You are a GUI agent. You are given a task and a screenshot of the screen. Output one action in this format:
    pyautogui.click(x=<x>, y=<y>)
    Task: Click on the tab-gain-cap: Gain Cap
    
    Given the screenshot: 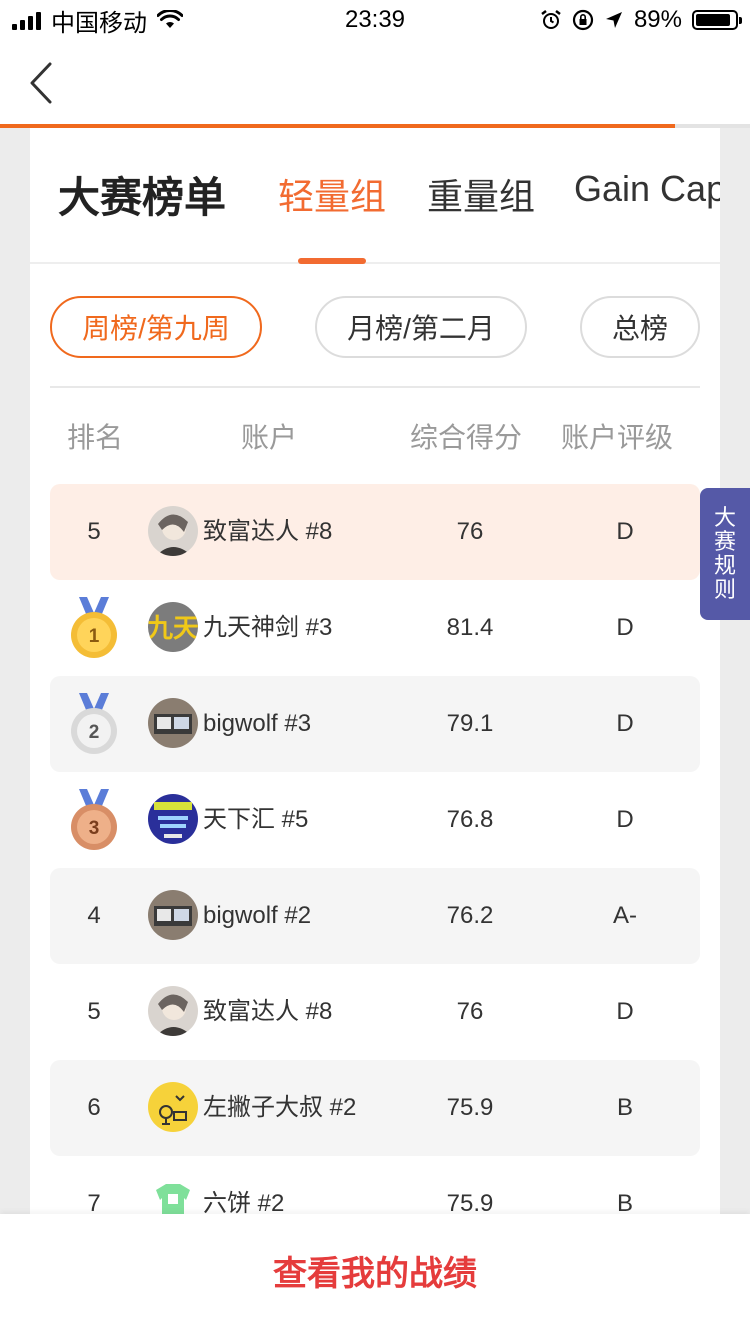 What is the action you would take?
    pyautogui.click(x=647, y=189)
    